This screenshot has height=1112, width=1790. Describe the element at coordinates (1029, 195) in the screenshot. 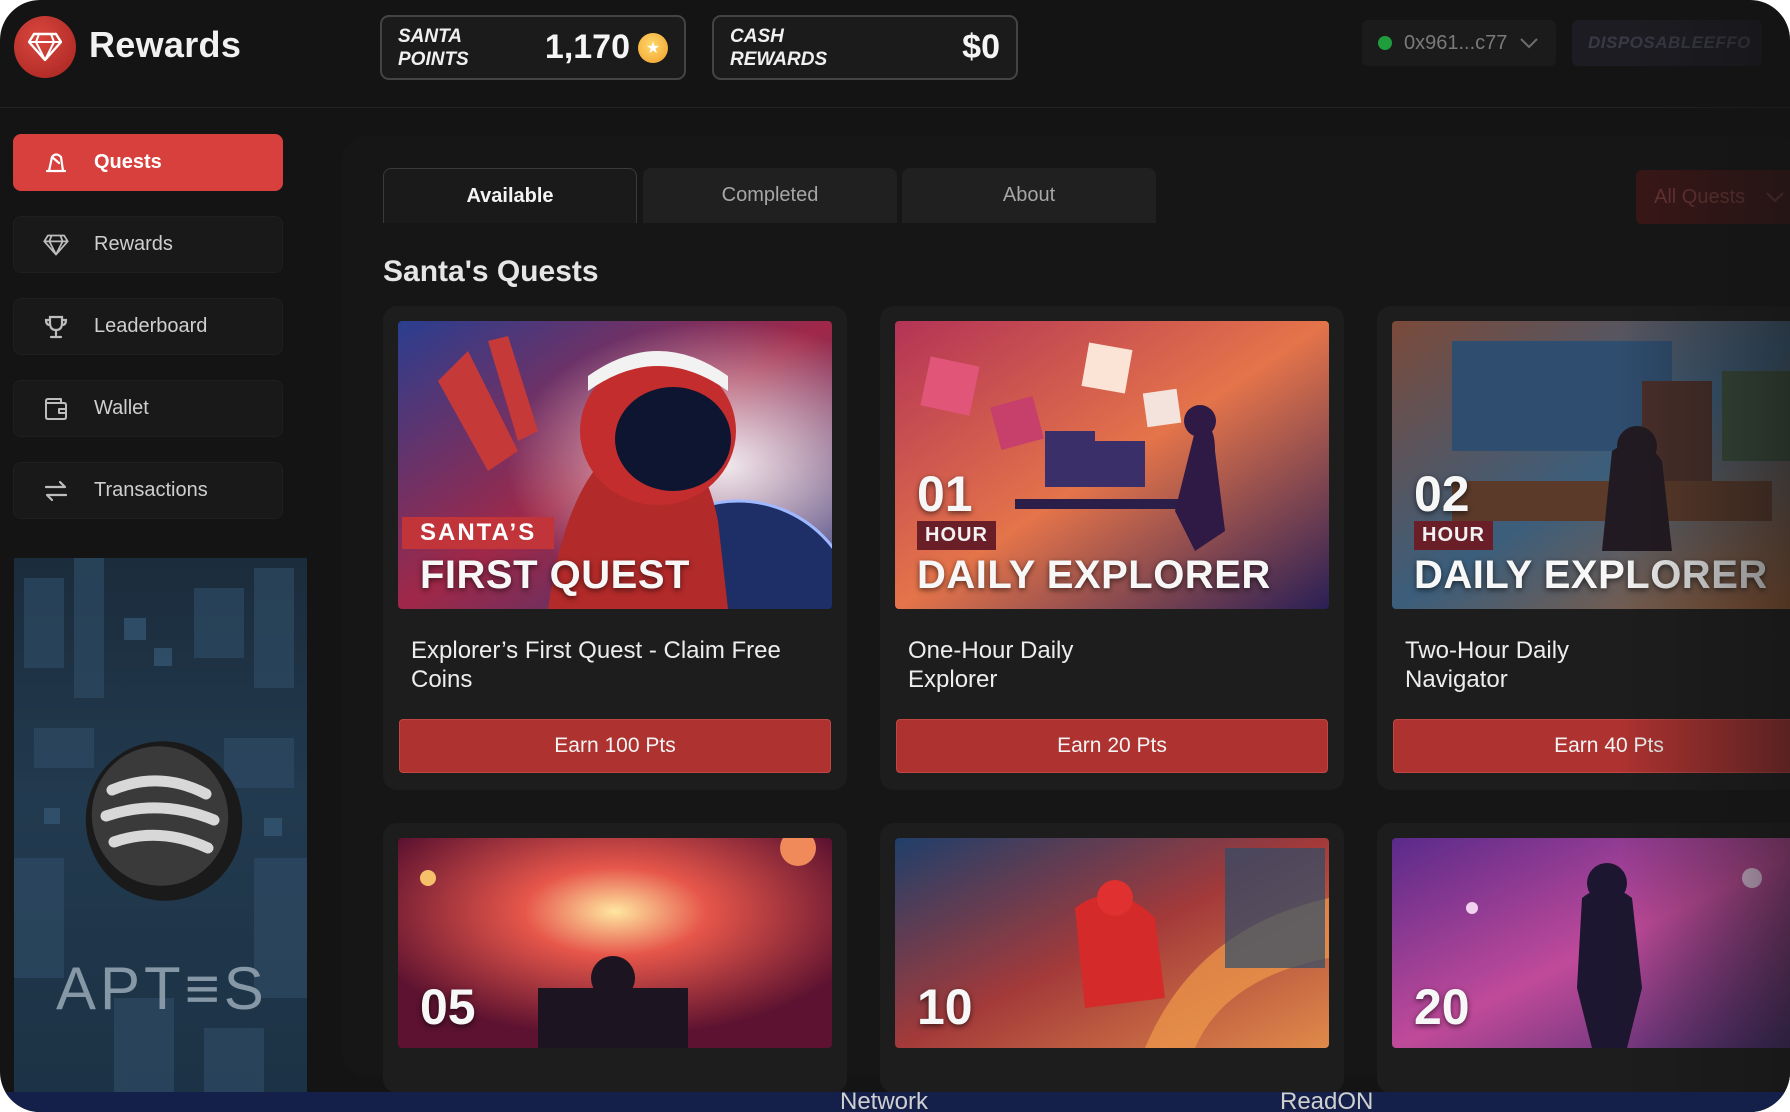

I see `tab-about: About` at that location.